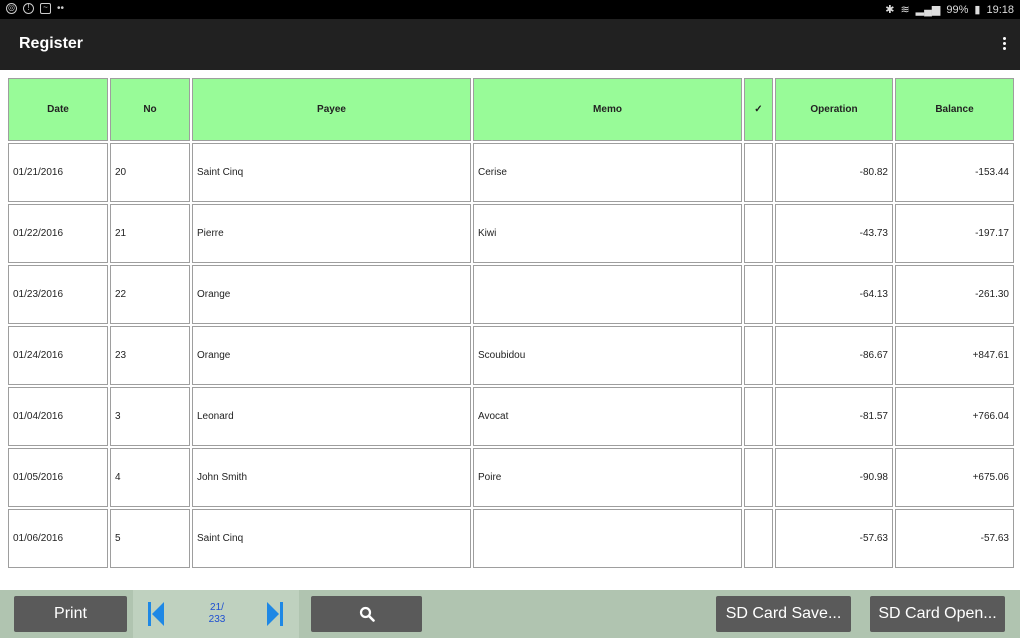  What do you see at coordinates (217, 607) in the screenshot?
I see `page-current: 21/` at bounding box center [217, 607].